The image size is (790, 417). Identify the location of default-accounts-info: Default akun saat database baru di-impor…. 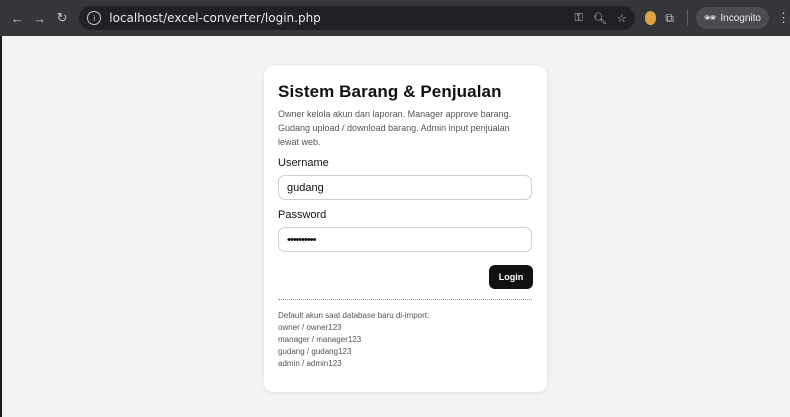
(405, 340).